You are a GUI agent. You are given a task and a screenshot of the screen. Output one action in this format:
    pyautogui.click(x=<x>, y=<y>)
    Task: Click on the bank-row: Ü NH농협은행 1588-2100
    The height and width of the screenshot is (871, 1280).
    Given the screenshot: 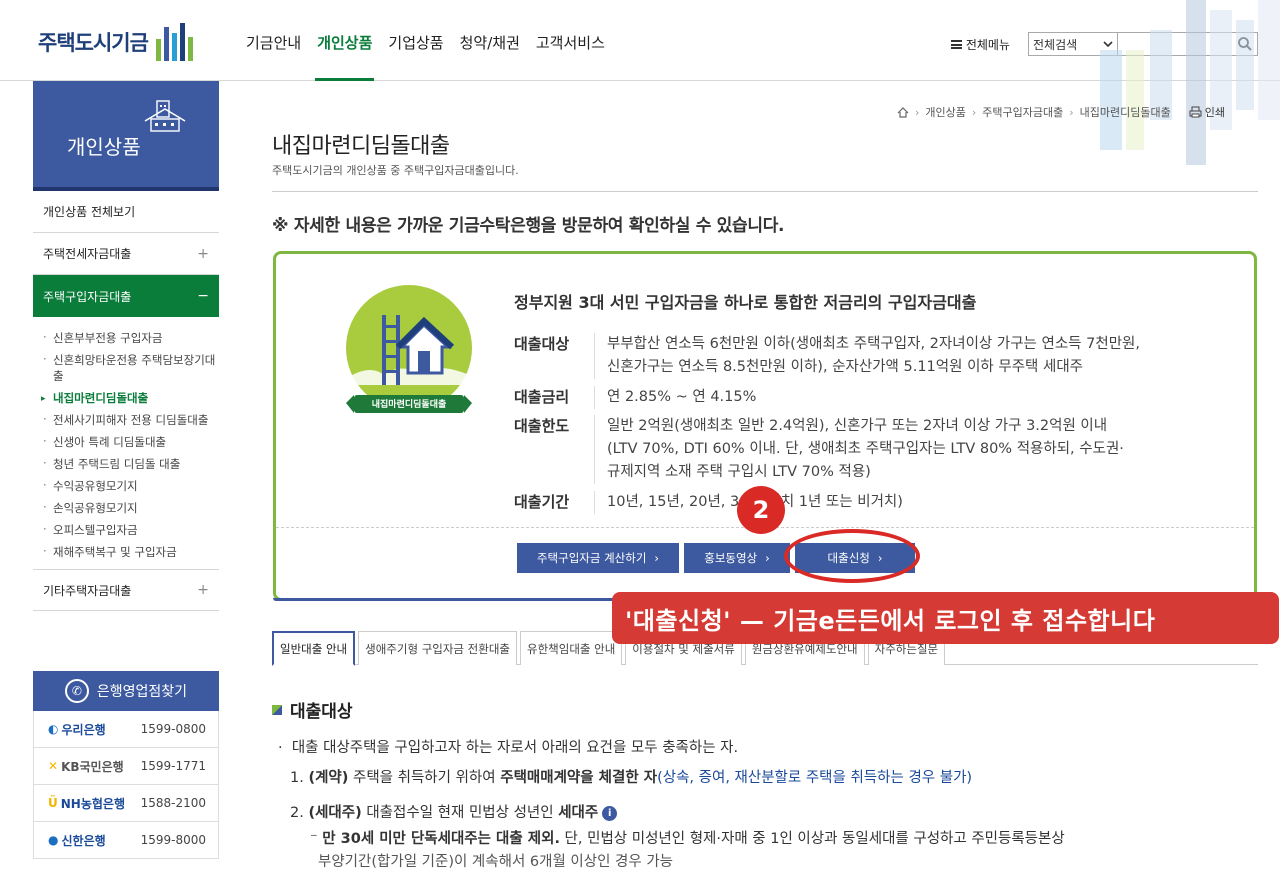 What is the action you would take?
    pyautogui.click(x=126, y=803)
    